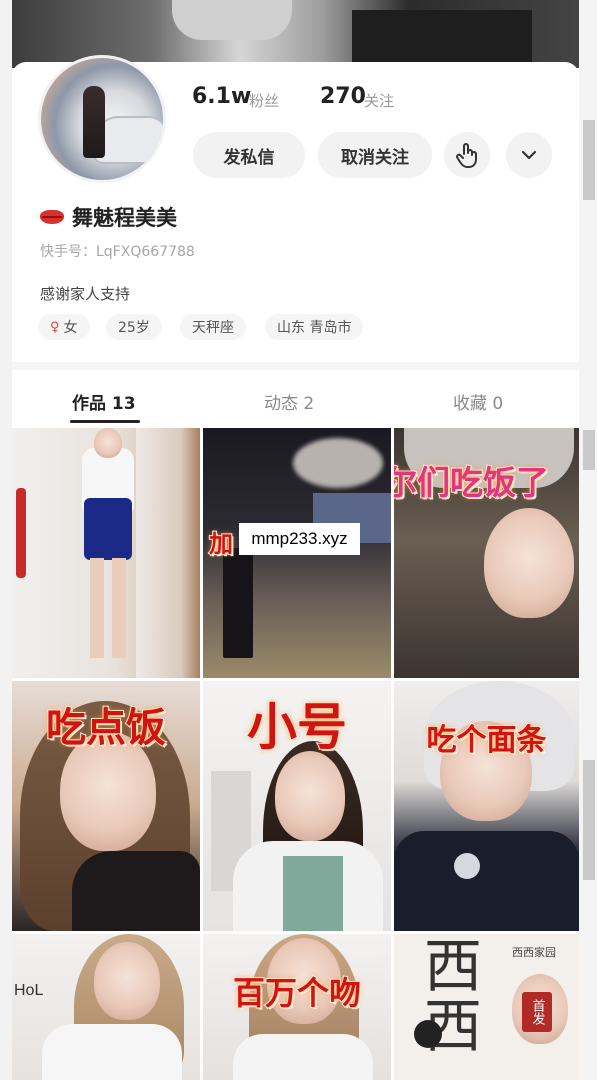 This screenshot has height=1080, width=597. I want to click on chevron-down-icon, so click(529, 155).